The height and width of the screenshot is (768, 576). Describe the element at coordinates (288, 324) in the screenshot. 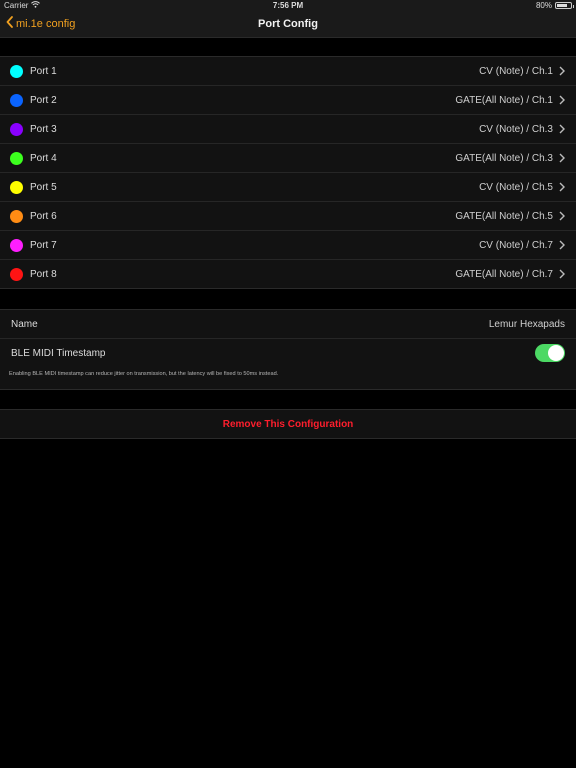

I see `name-row: Name Lemur Hexapads` at that location.